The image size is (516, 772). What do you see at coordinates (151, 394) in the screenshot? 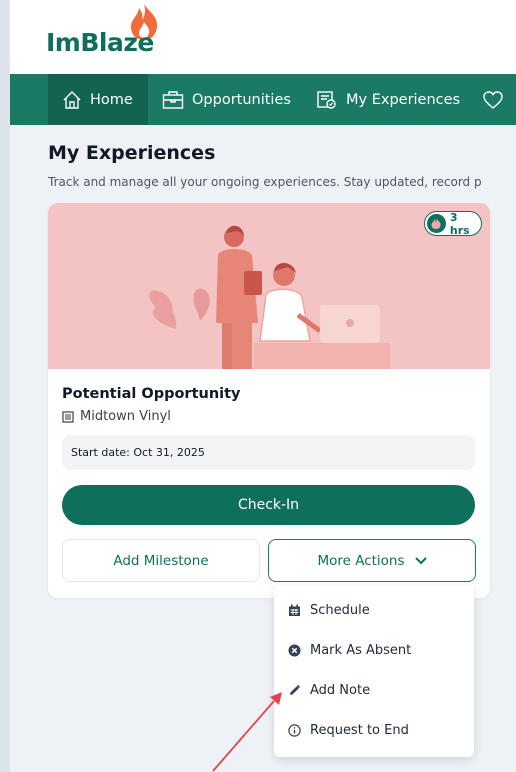
I see `opportunity-title: Potential Opportunity` at bounding box center [151, 394].